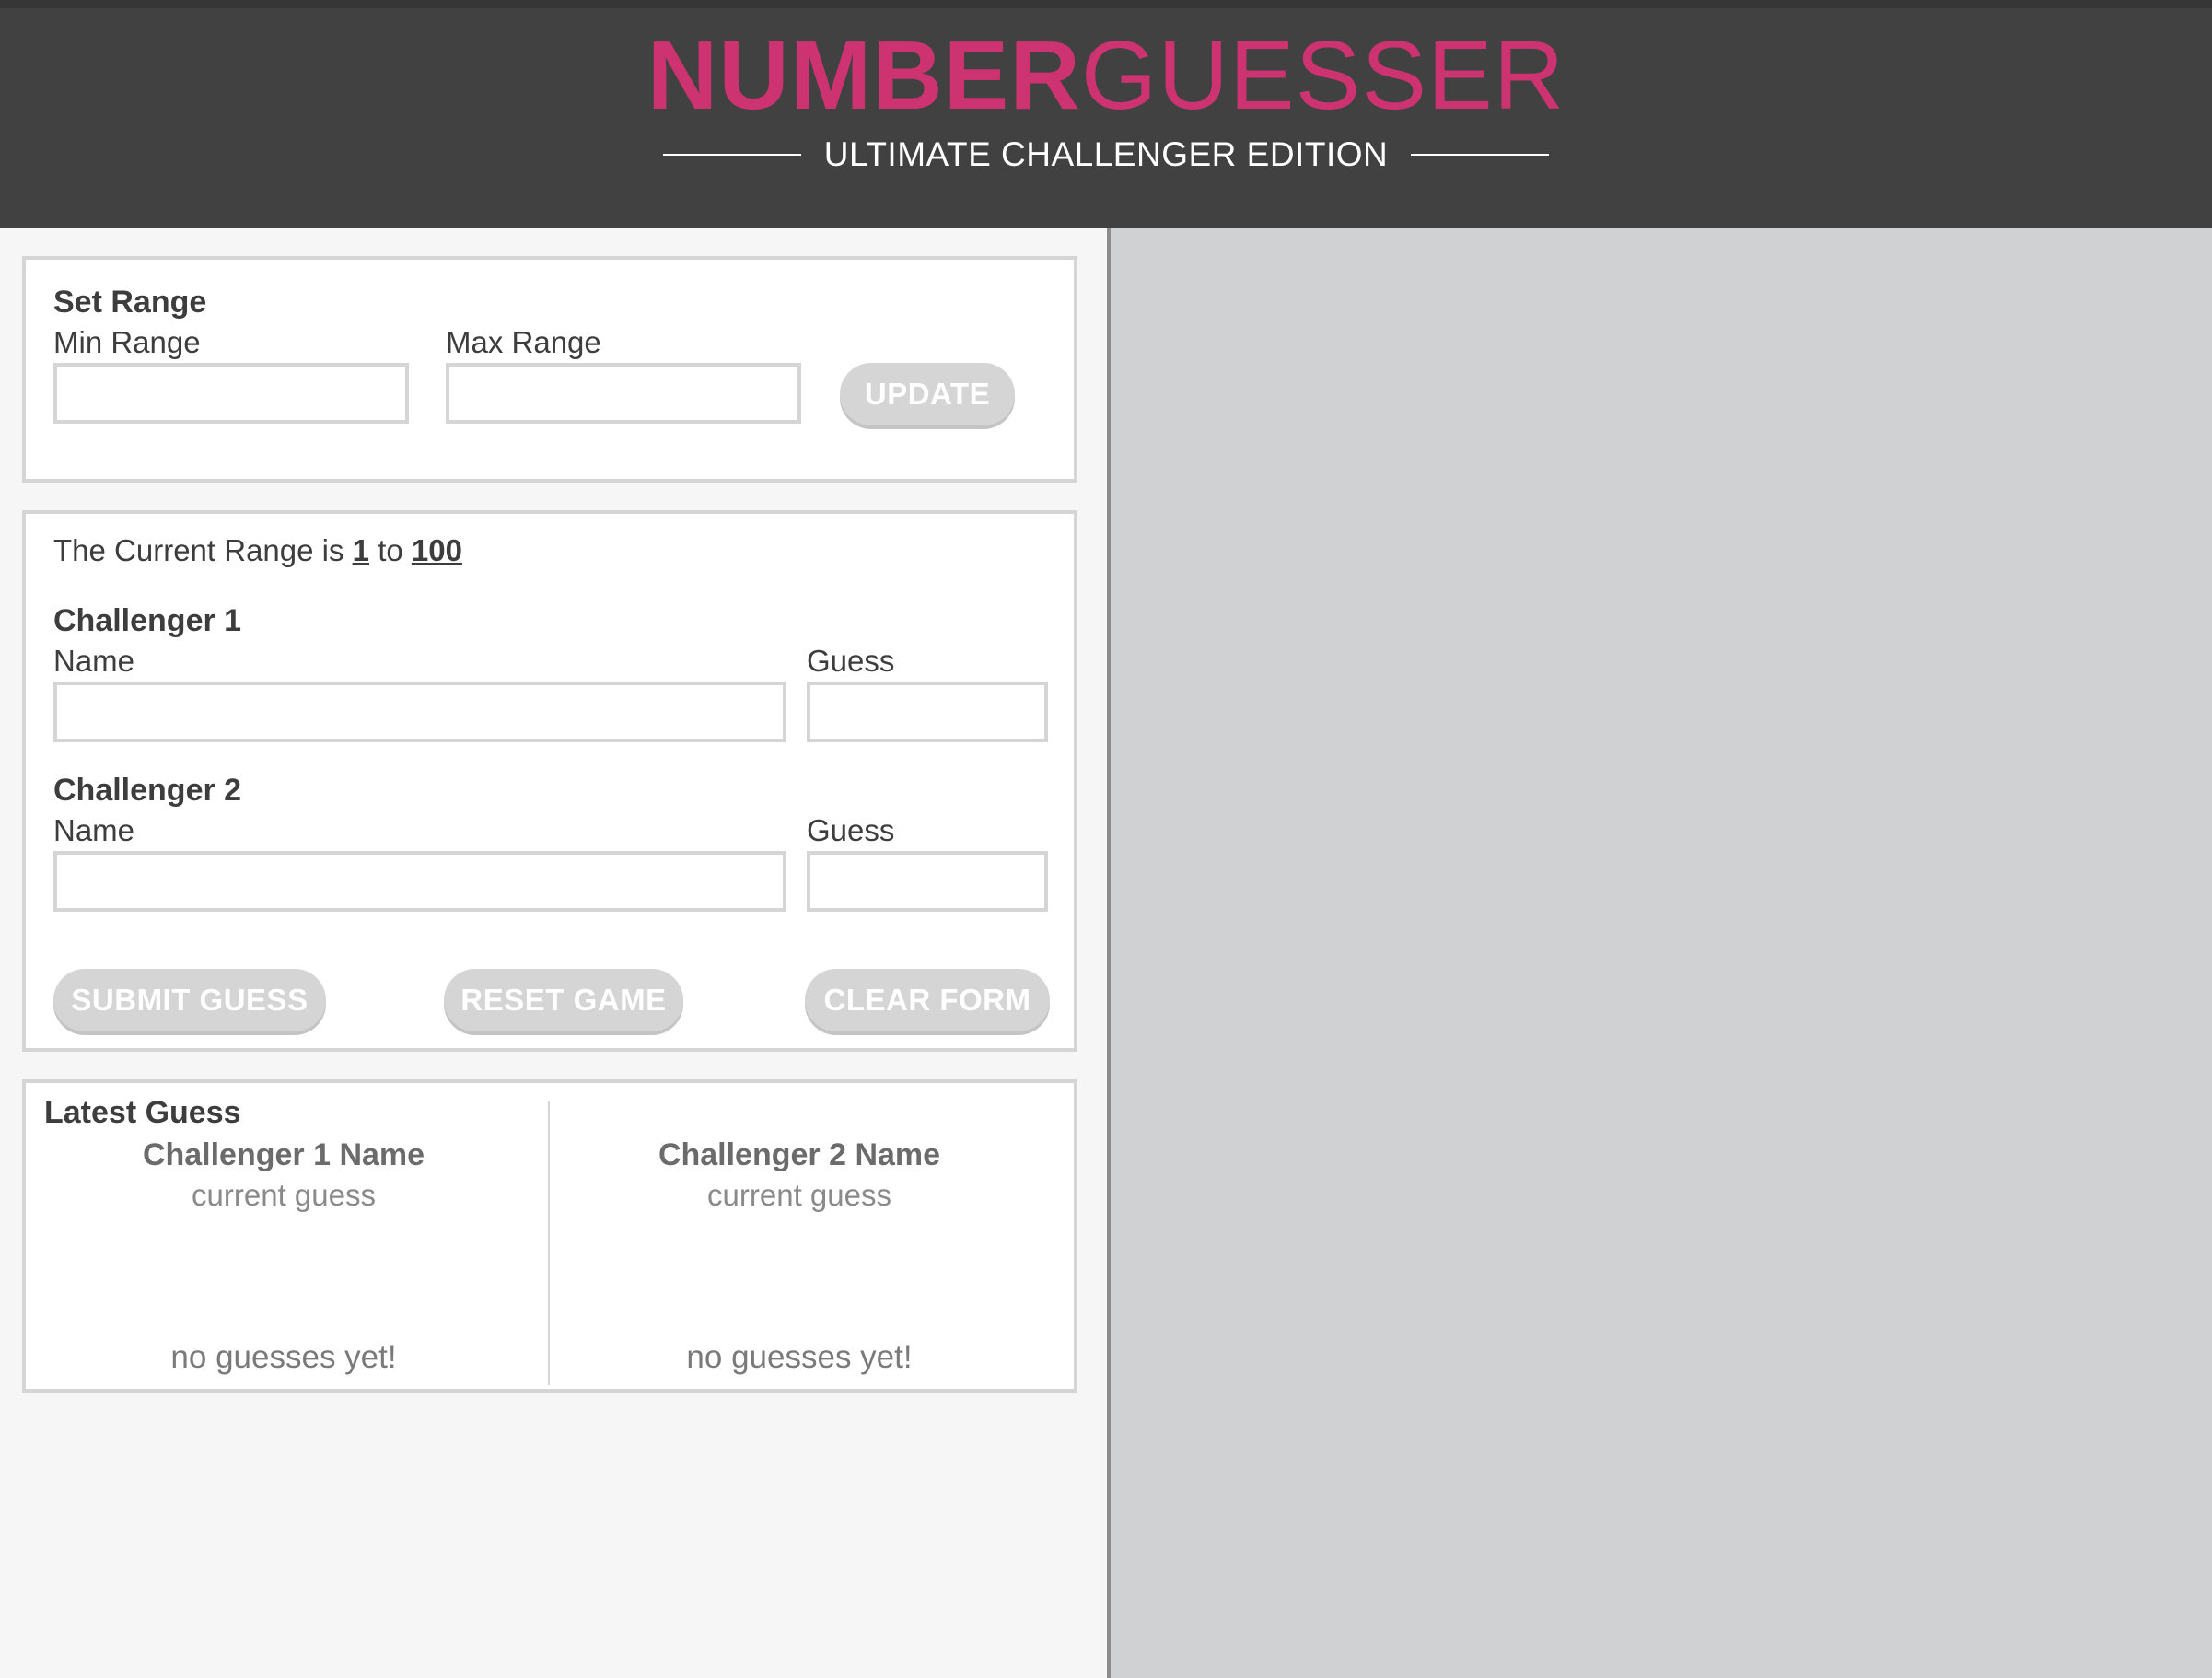 The image size is (2212, 1678). I want to click on current-range-joiner: to, so click(391, 550).